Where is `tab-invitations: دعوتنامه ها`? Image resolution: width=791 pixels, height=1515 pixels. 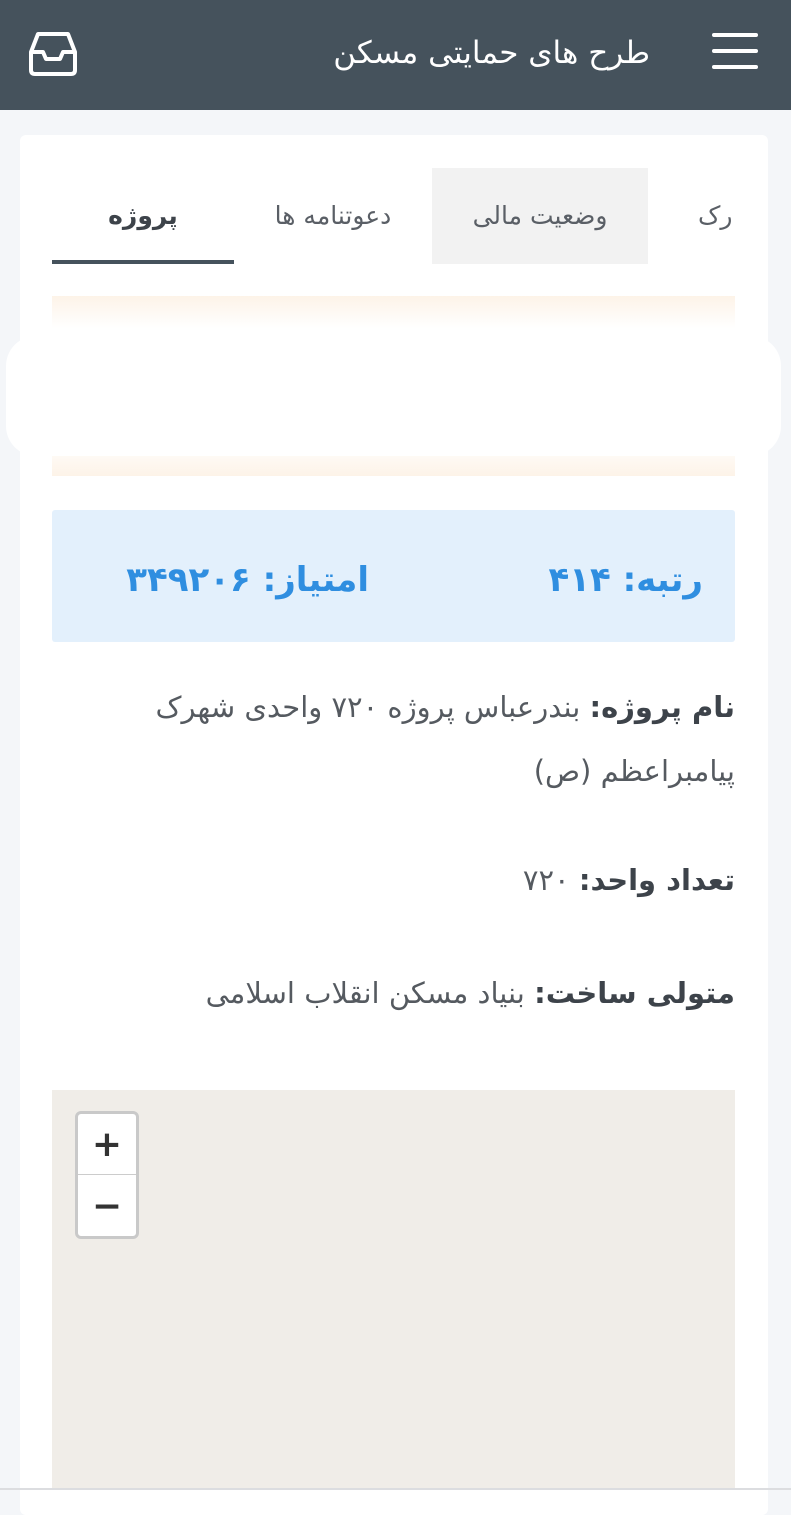 tab-invitations: دعوتنامه ها is located at coordinates (333, 216).